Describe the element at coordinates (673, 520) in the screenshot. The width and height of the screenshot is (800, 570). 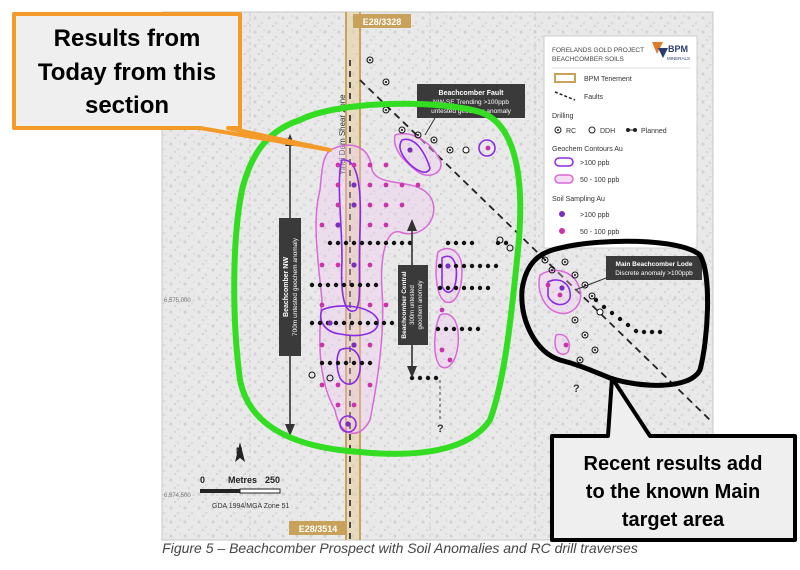
I see `callout-recent-line3: target area` at that location.